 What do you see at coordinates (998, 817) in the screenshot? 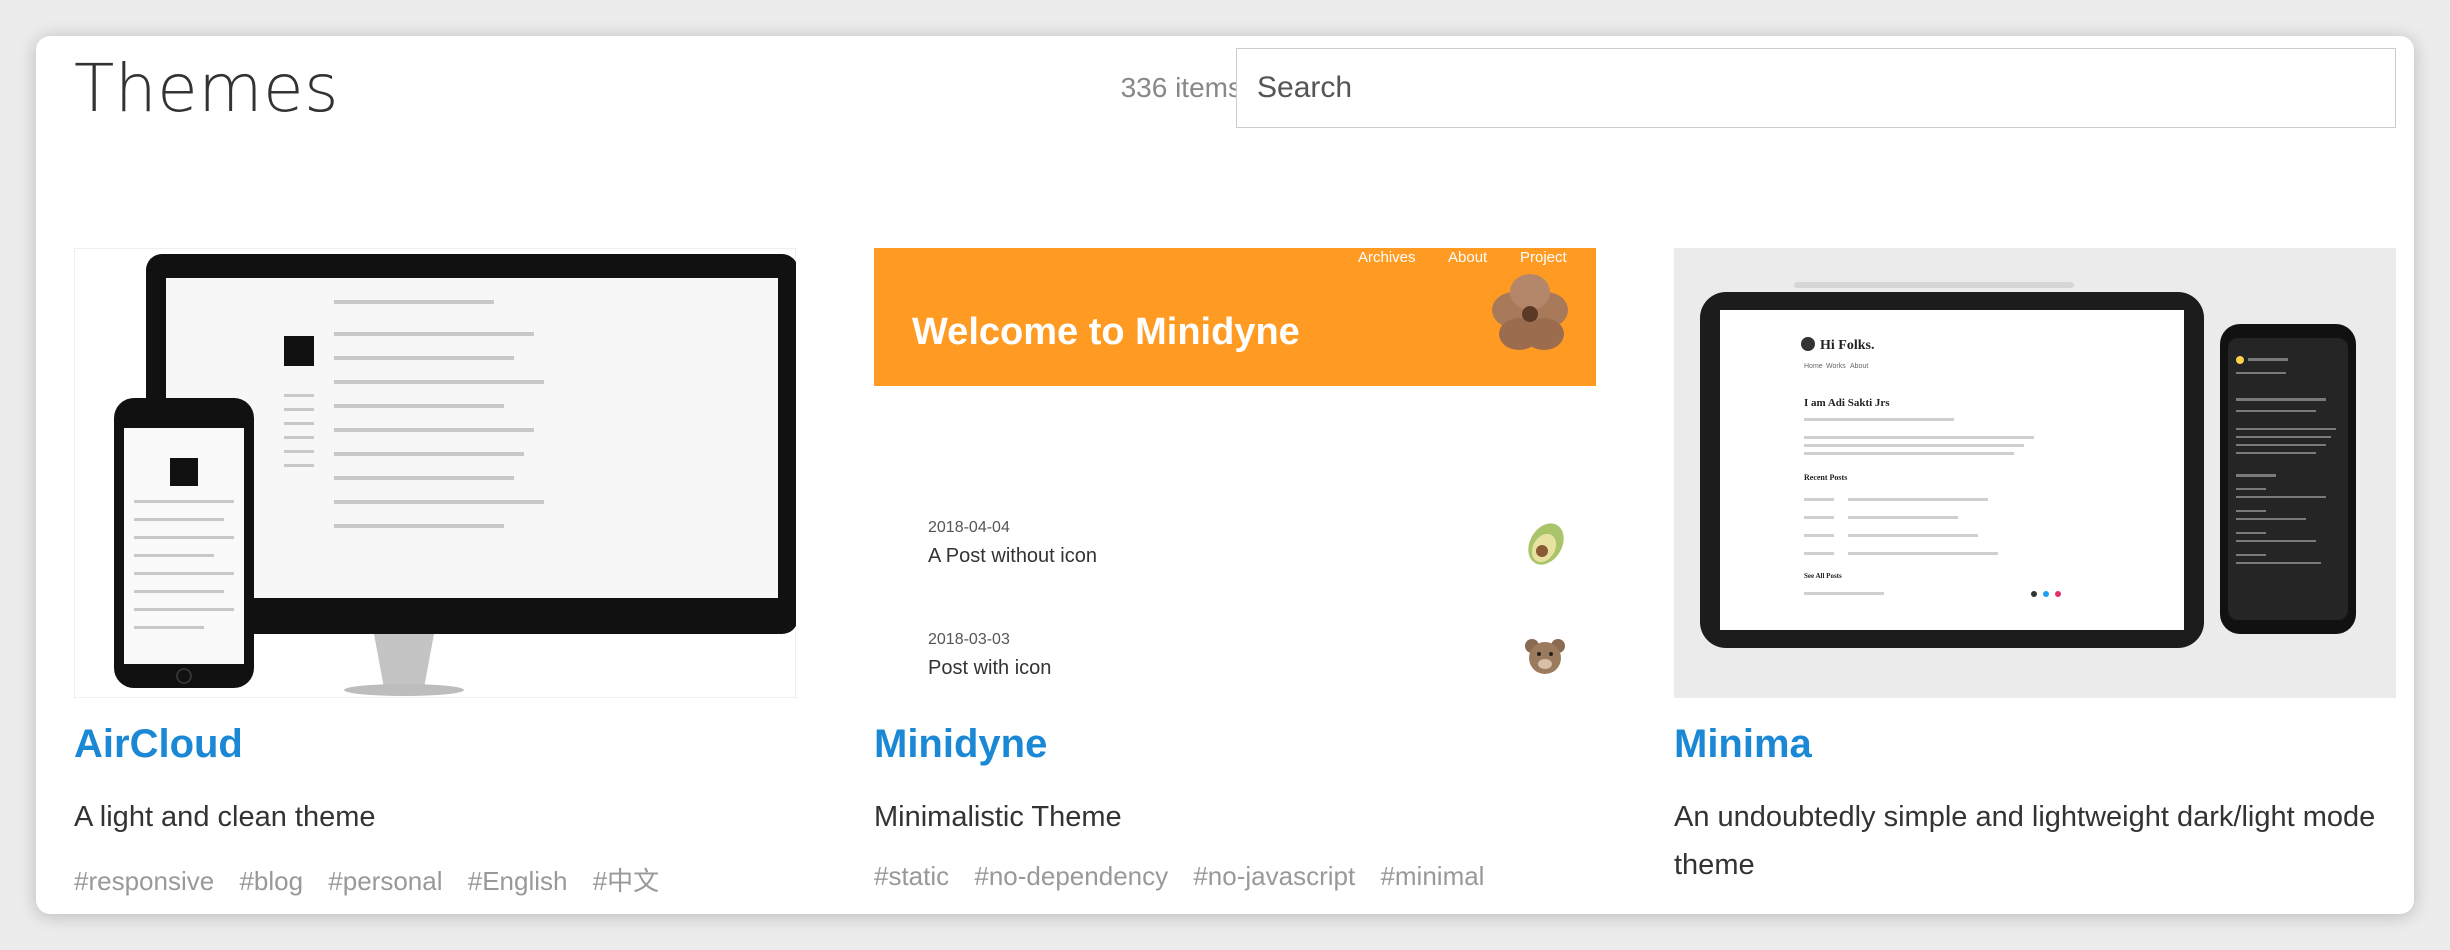
I see `theme-description: Minimalistic Theme` at bounding box center [998, 817].